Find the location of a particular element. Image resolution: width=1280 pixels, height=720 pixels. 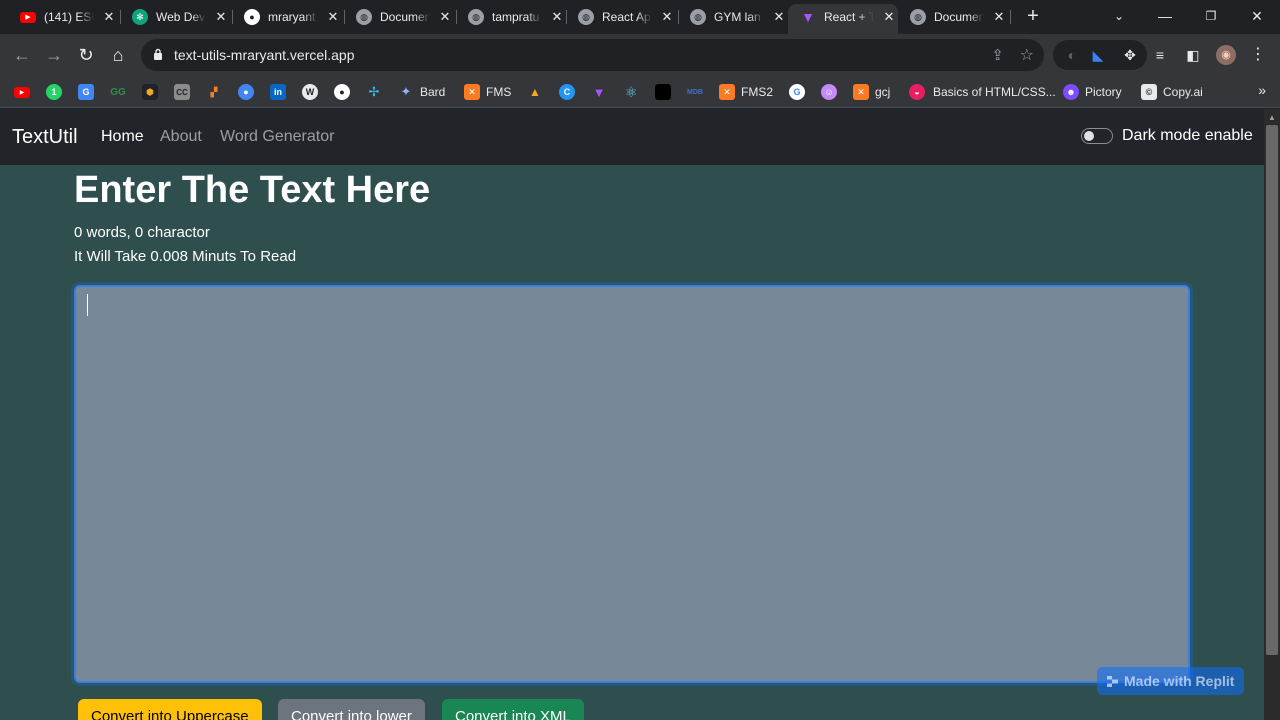

chrome-badge-icon: ● is located at coordinates (246, 92).